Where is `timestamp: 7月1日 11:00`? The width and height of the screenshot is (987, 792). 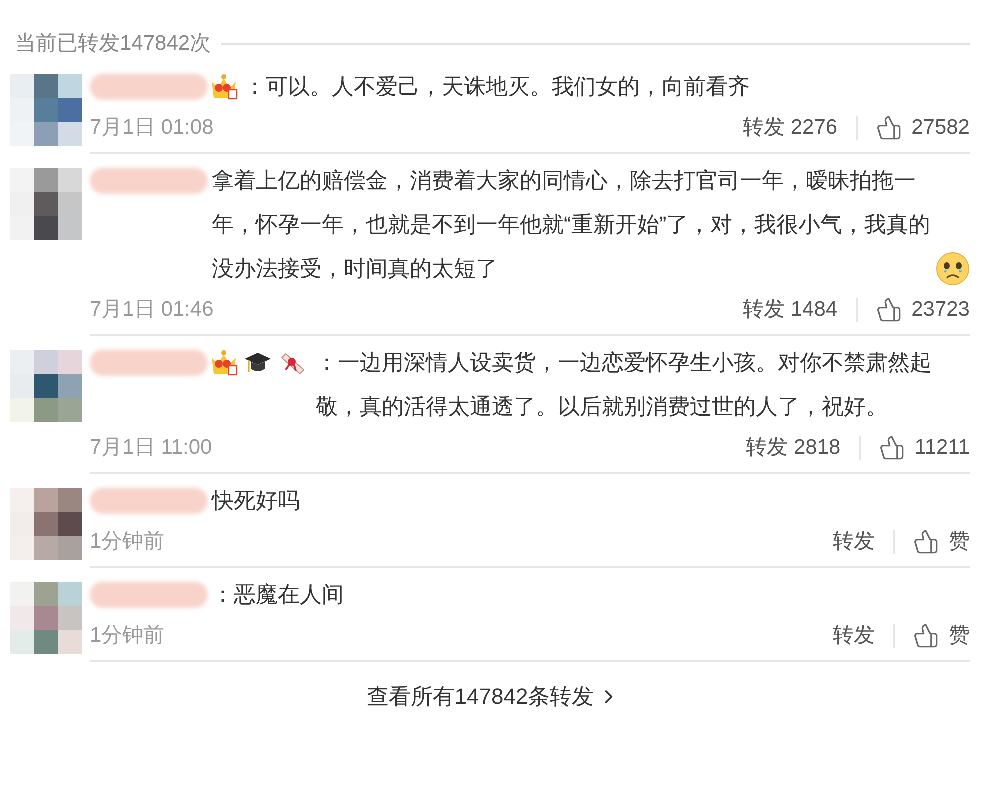
timestamp: 7月1日 11:00 is located at coordinates (151, 448).